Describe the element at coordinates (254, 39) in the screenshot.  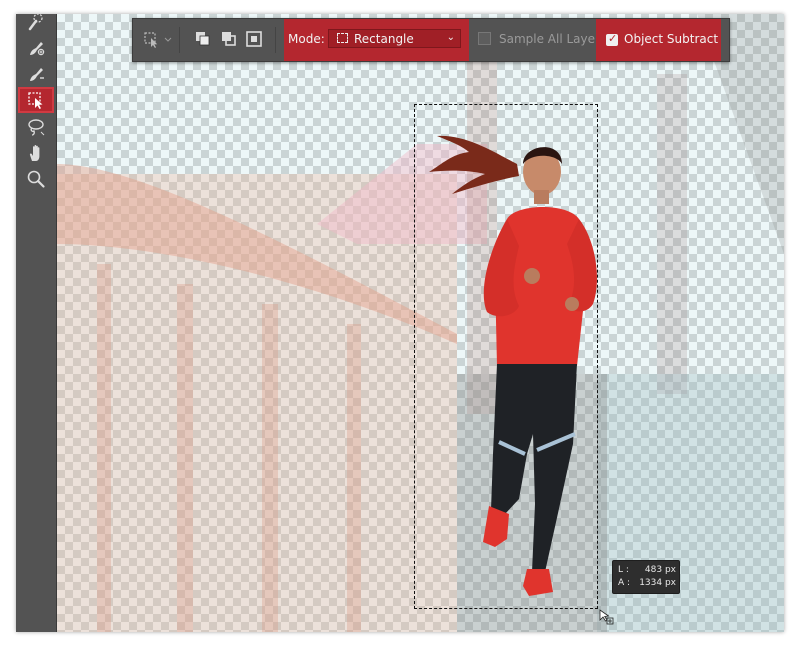
I see `intersect-selection-icon` at that location.